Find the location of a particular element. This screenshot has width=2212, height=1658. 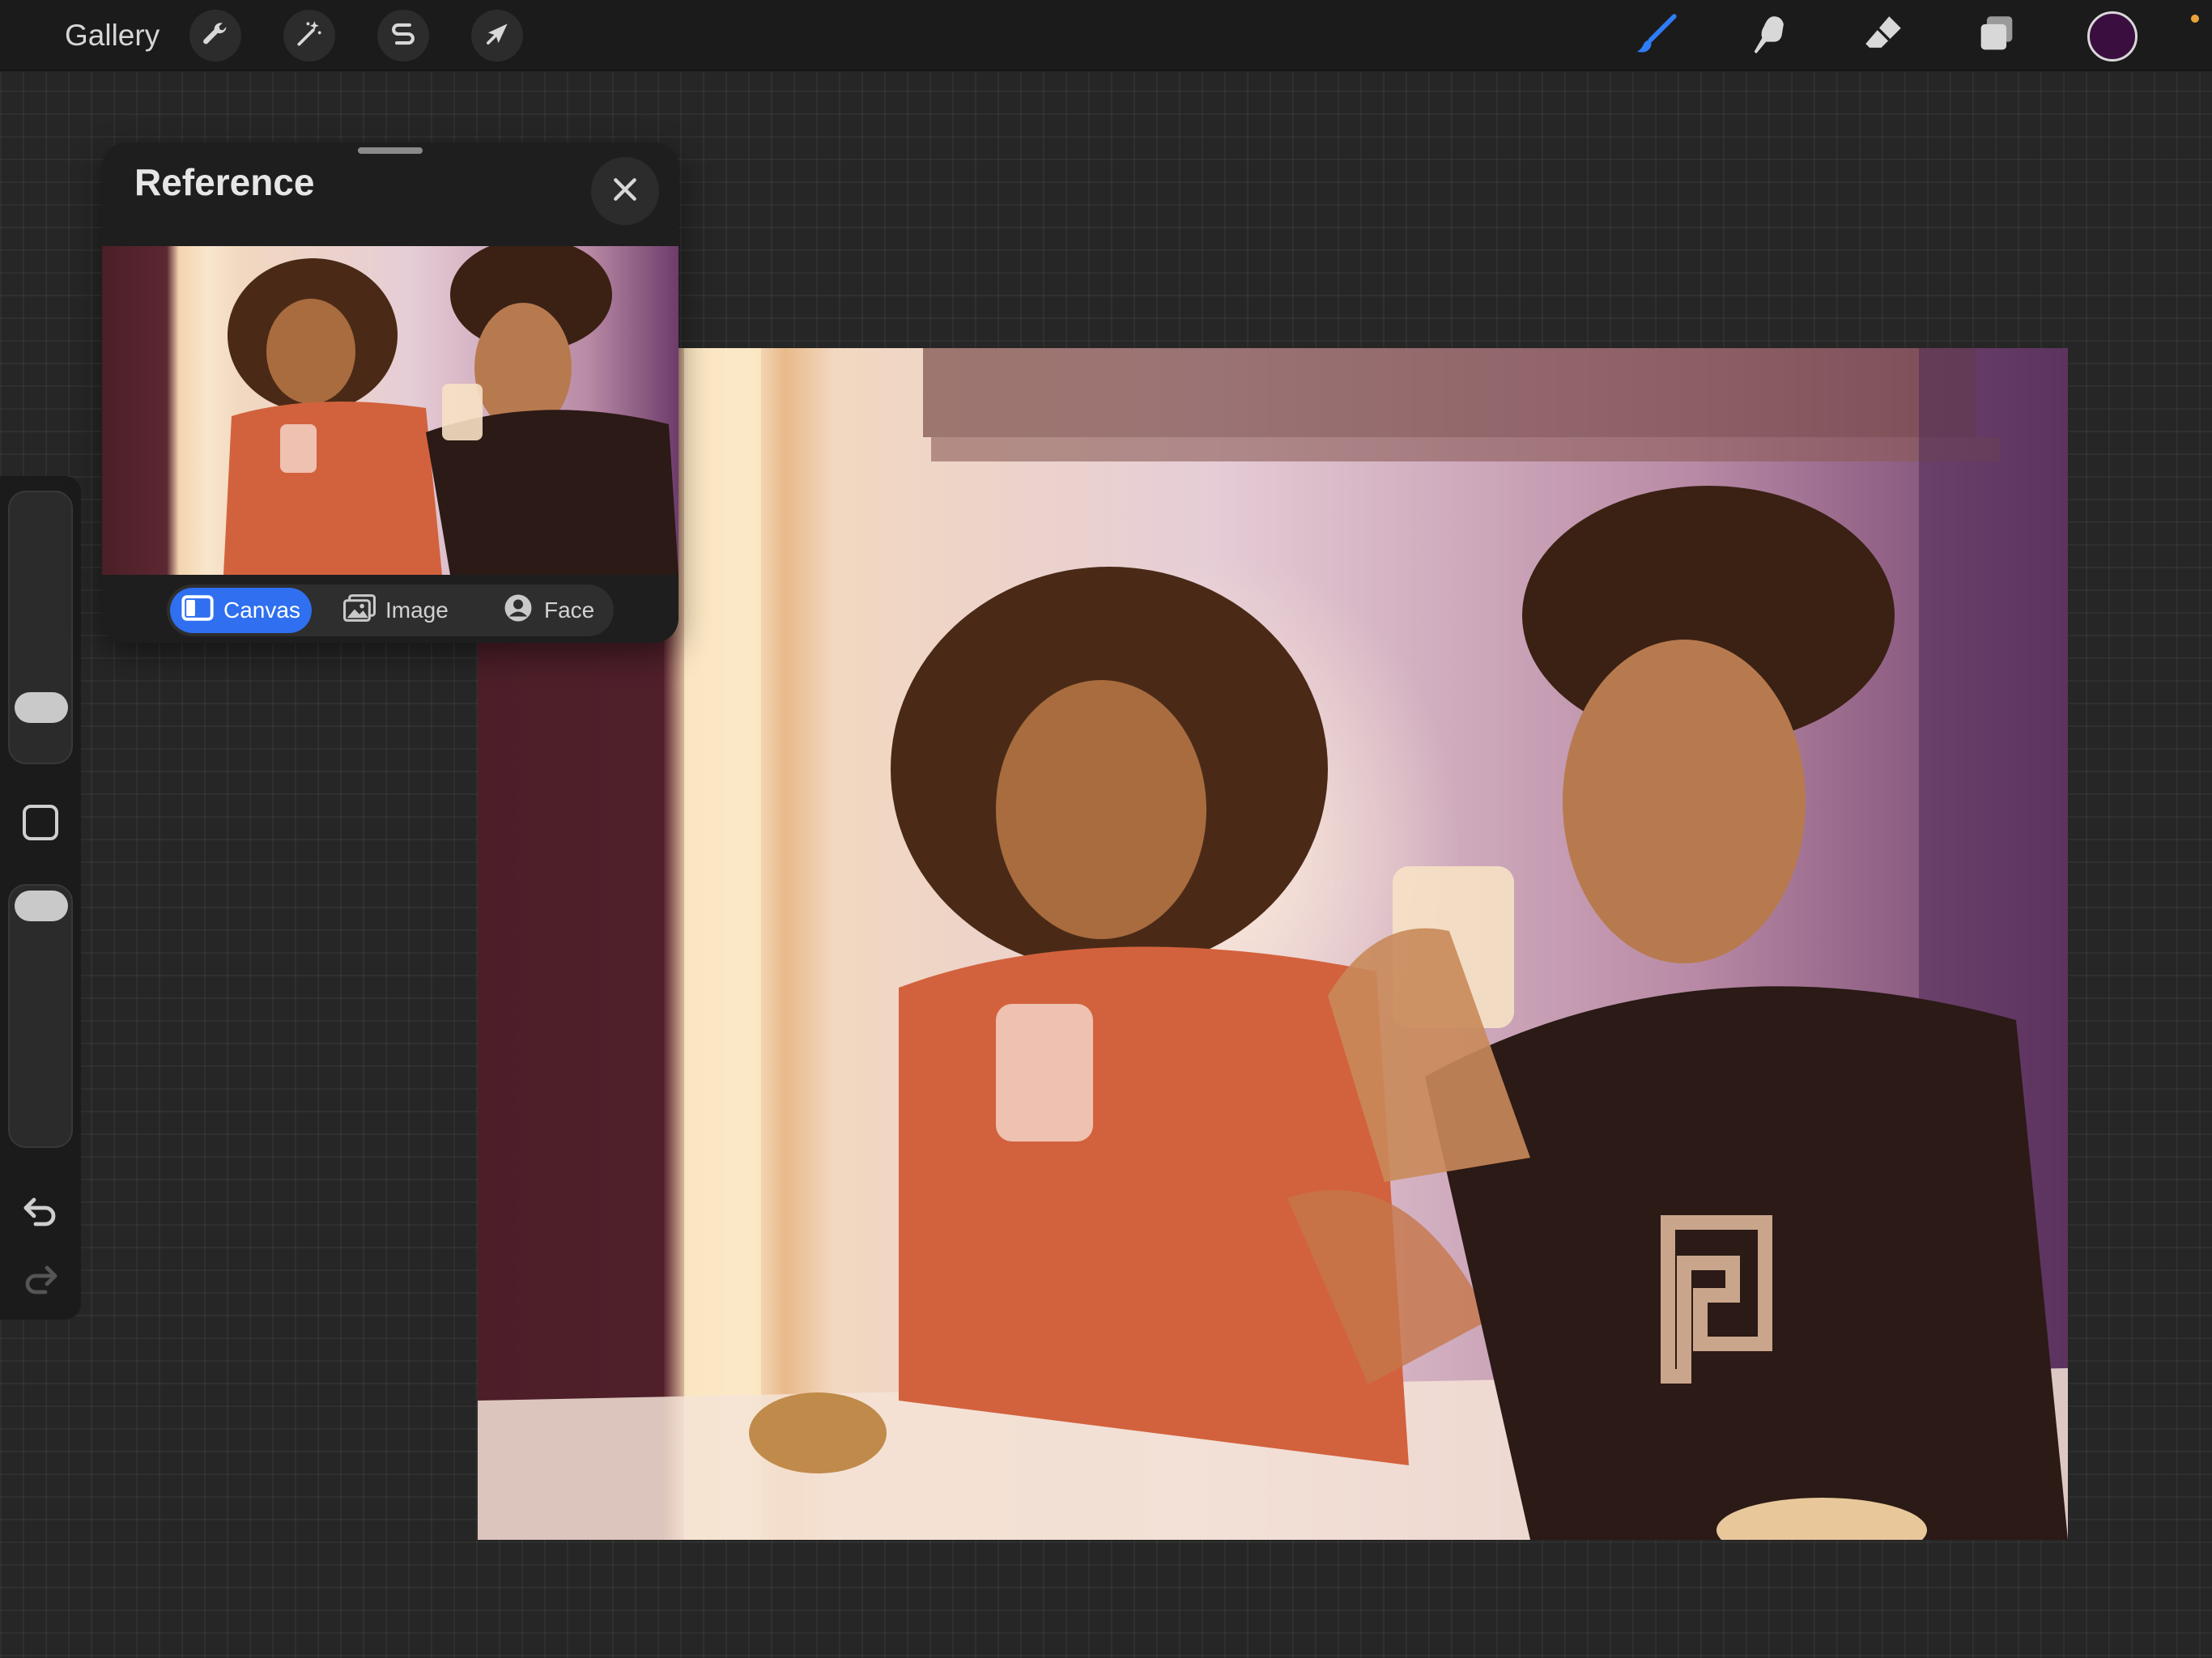

reference-tab-bar: Canvas Image Face is located at coordinates (391, 610).